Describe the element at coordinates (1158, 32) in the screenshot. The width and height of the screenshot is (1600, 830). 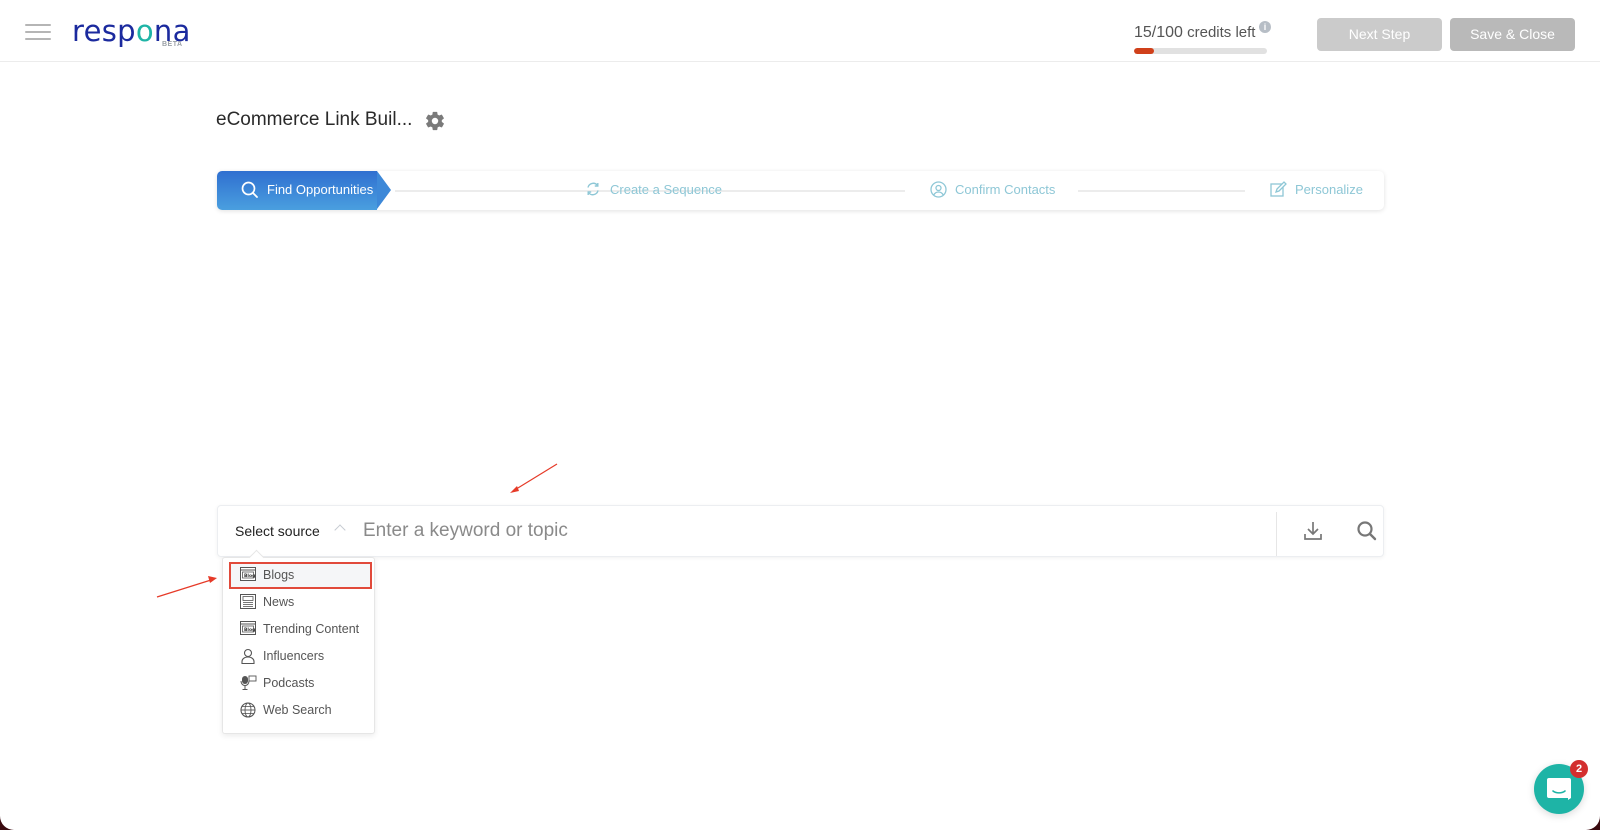
I see `credits-count: 15/100` at that location.